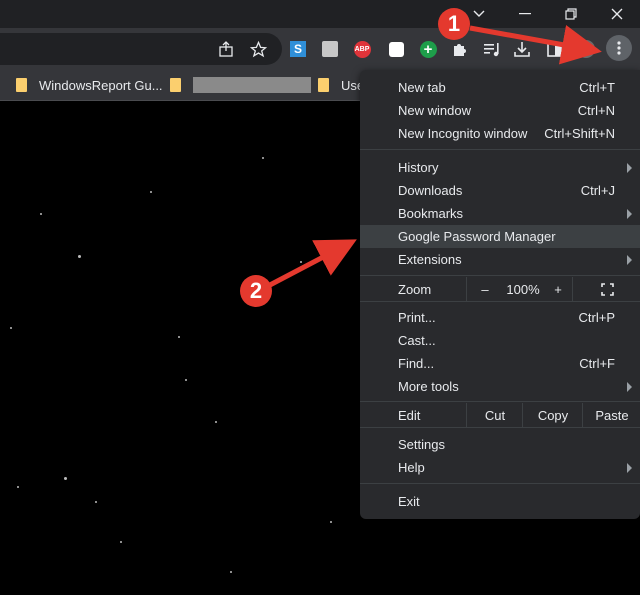 This screenshot has height=595, width=640. Describe the element at coordinates (454, 24) in the screenshot. I see `step-1-badge: 1` at that location.